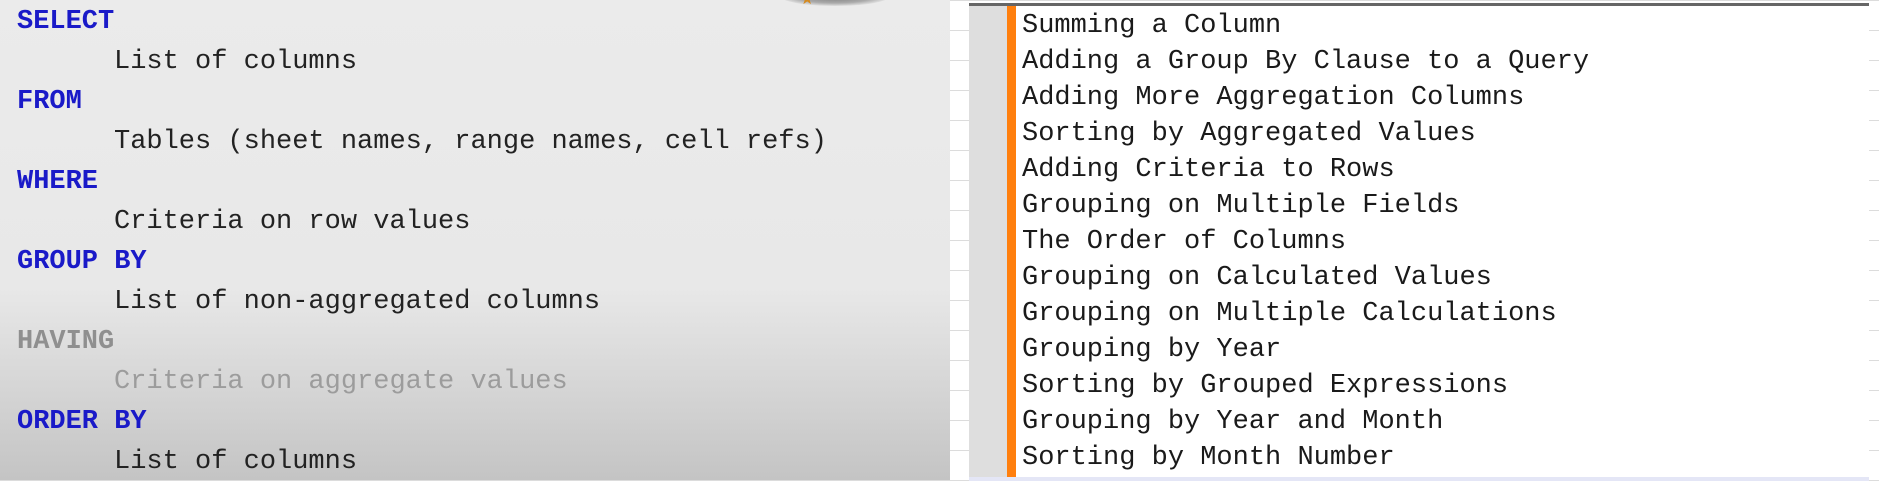  What do you see at coordinates (82, 422) in the screenshot?
I see `sql-keyword: ORDER BY` at bounding box center [82, 422].